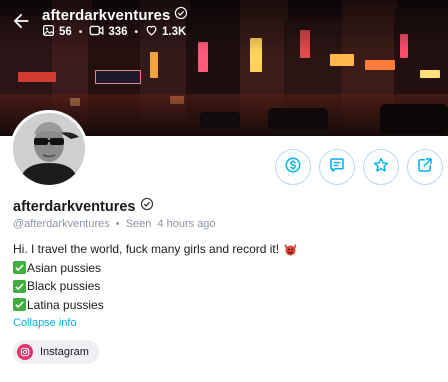  I want to click on back-arrow-icon, so click(21, 21).